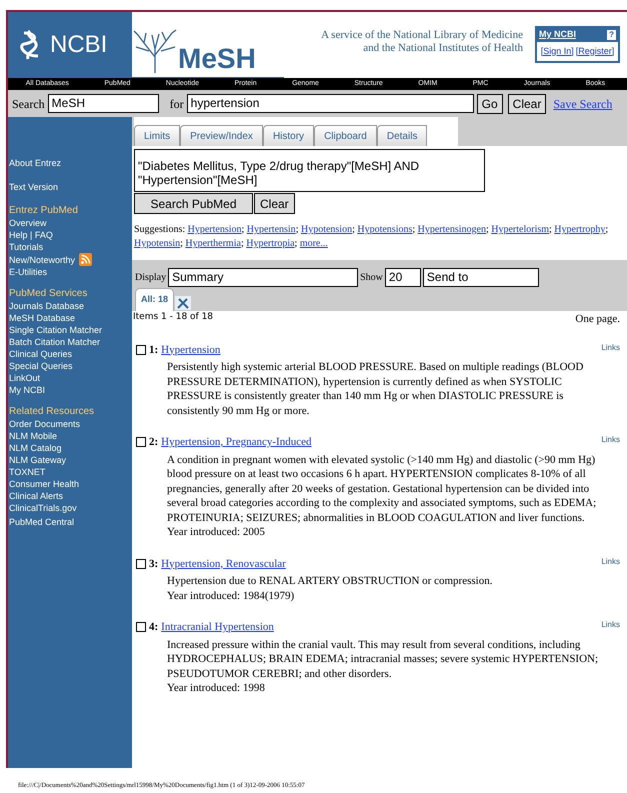  Describe the element at coordinates (371, 278) in the screenshot. I see `show-label: Show` at that location.